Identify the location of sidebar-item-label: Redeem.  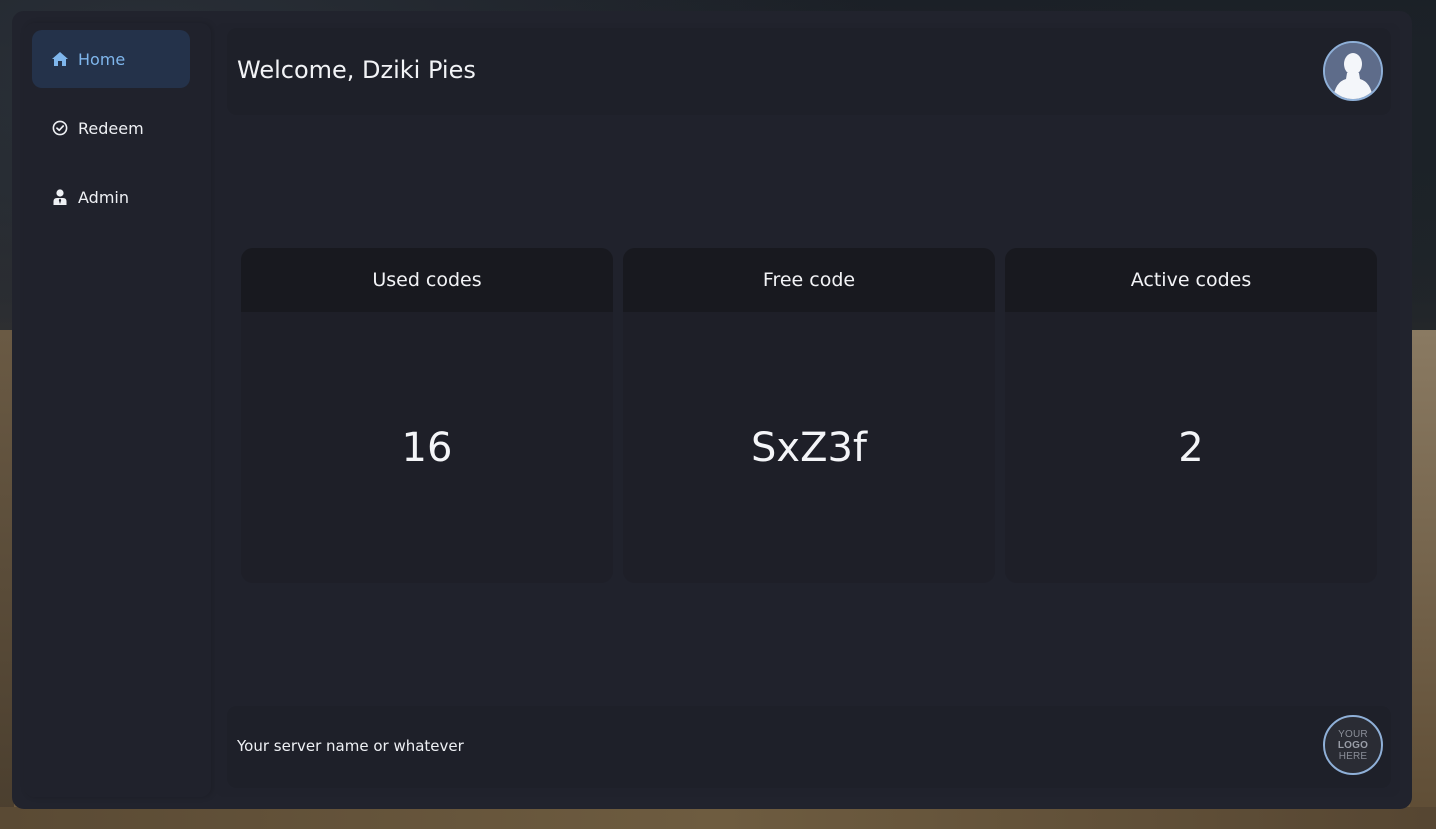
(111, 128).